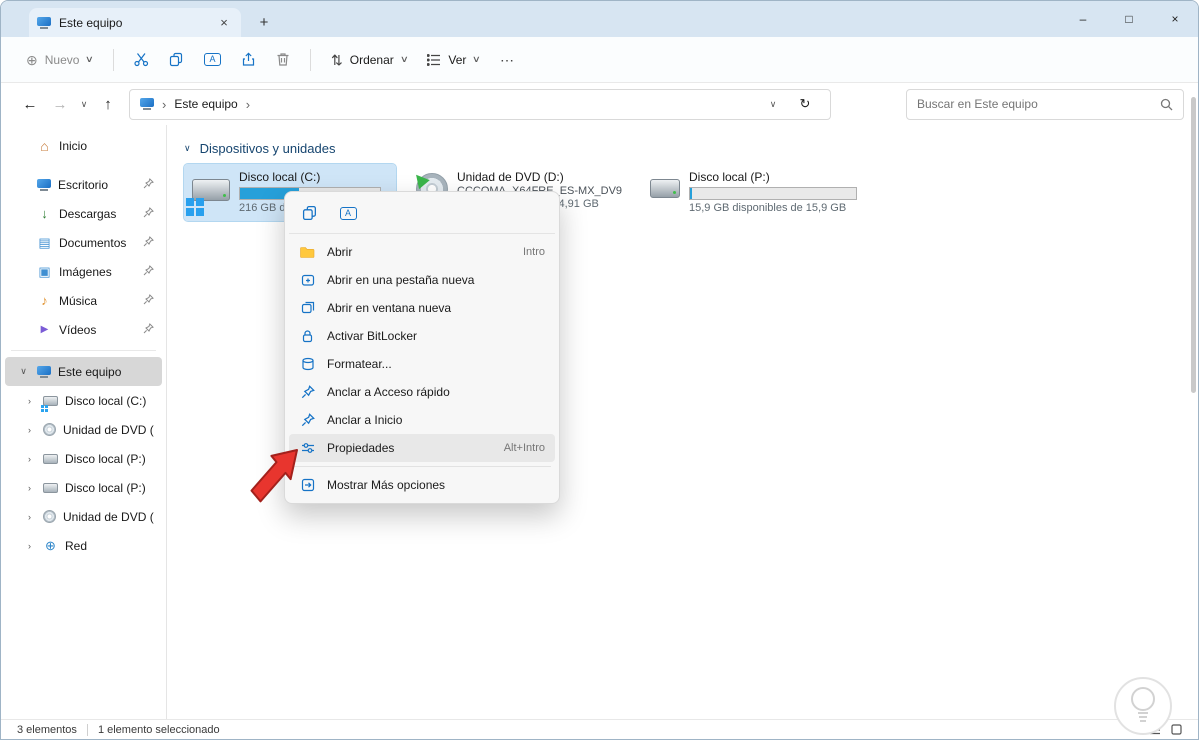  Describe the element at coordinates (805, 104) in the screenshot. I see `refresh-button: ↻` at that location.